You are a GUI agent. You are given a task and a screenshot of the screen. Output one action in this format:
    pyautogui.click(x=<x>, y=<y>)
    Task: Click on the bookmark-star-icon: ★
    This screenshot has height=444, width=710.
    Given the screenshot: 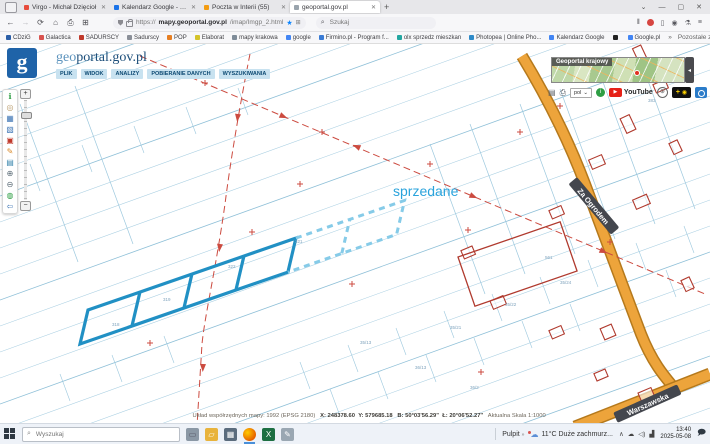 What is the action you would take?
    pyautogui.click(x=289, y=23)
    